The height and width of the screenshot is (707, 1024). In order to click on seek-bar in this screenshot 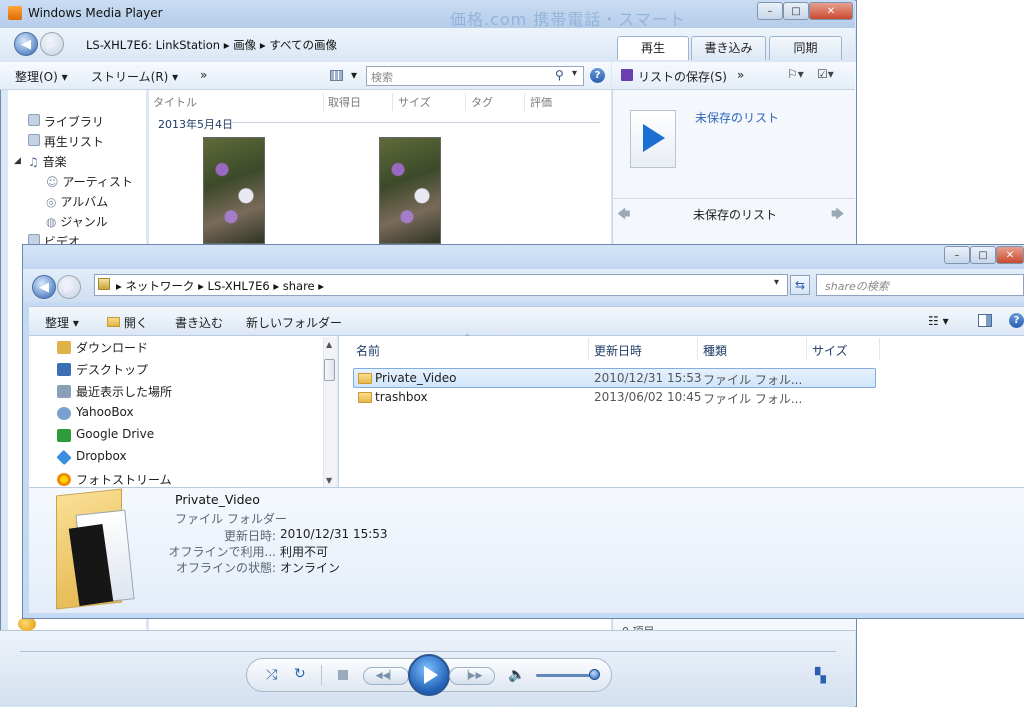, I will do `click(428, 651)`.